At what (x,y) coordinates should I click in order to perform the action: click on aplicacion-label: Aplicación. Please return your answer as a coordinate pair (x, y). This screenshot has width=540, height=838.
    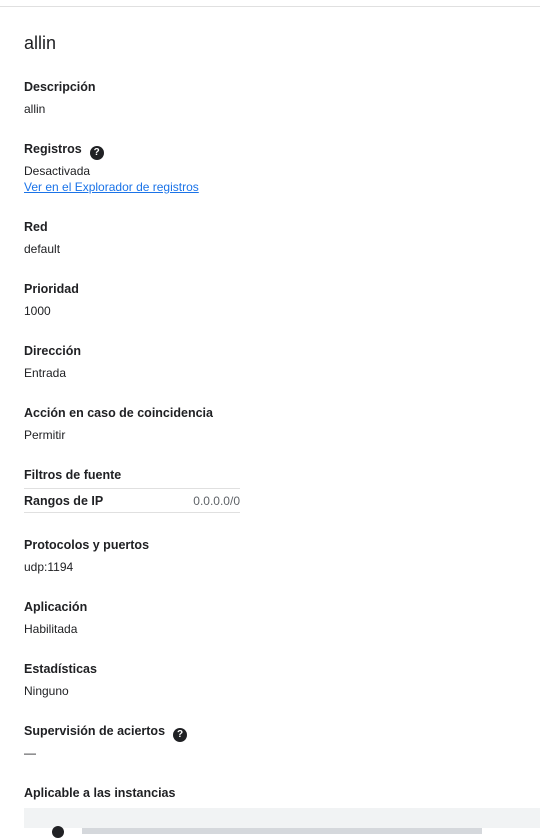
    Looking at the image, I should click on (56, 607).